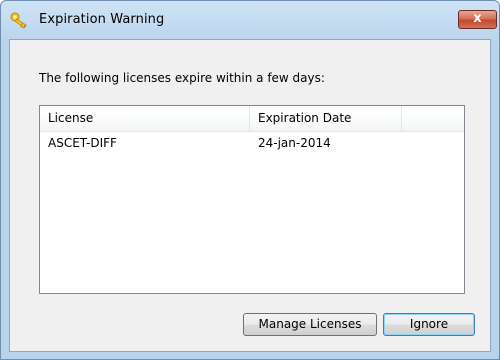  What do you see at coordinates (102, 19) in the screenshot?
I see `window-title: Expiration Warning` at bounding box center [102, 19].